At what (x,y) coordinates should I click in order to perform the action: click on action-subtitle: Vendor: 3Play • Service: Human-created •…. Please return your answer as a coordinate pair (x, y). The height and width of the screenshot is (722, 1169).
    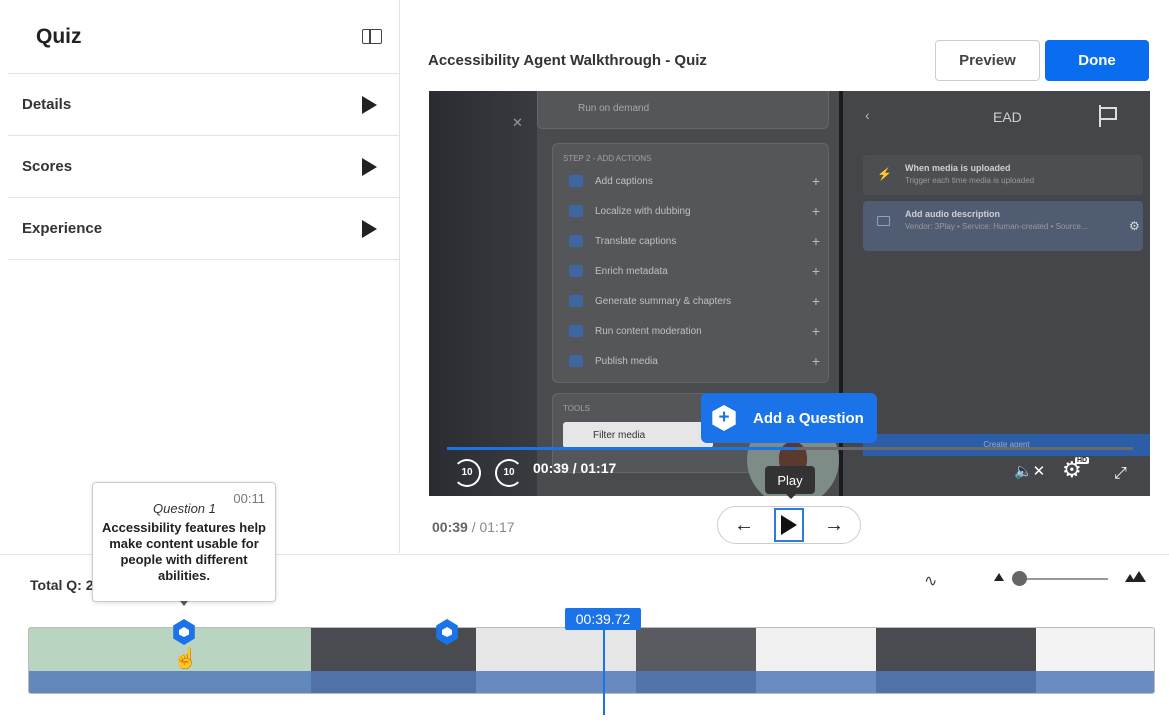
    Looking at the image, I should click on (996, 226).